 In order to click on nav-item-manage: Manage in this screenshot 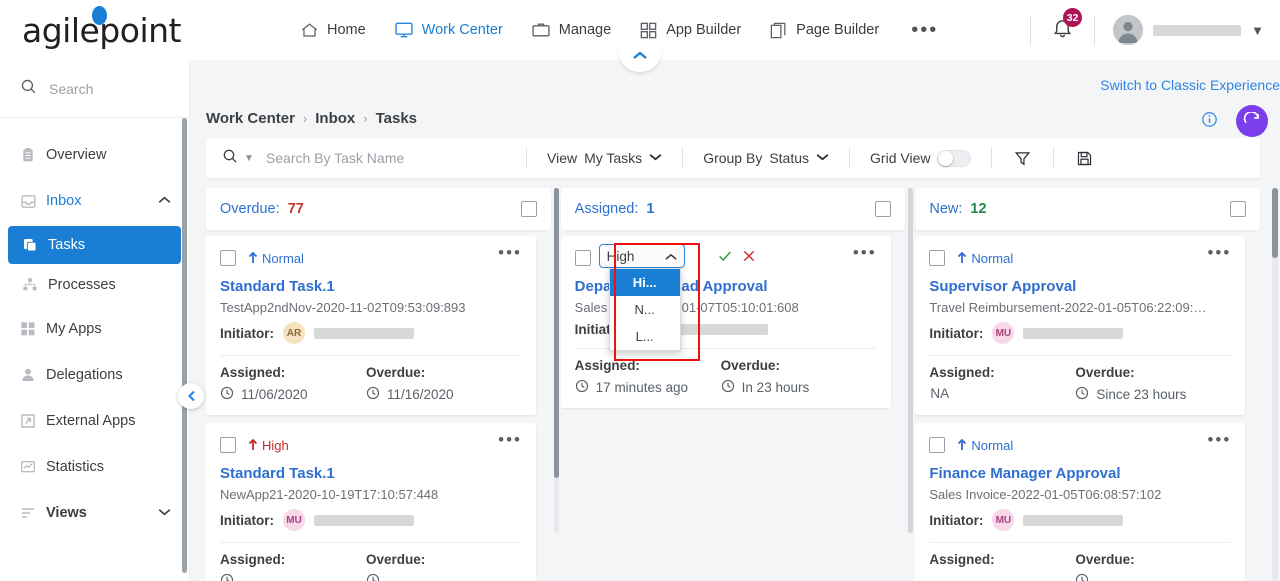, I will do `click(571, 30)`.